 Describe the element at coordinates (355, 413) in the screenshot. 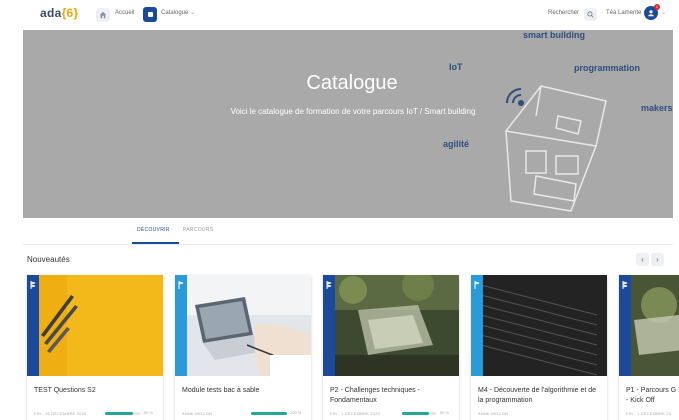

I see `card-meta: FIN : 1 DÉCEMBRE 2020` at that location.